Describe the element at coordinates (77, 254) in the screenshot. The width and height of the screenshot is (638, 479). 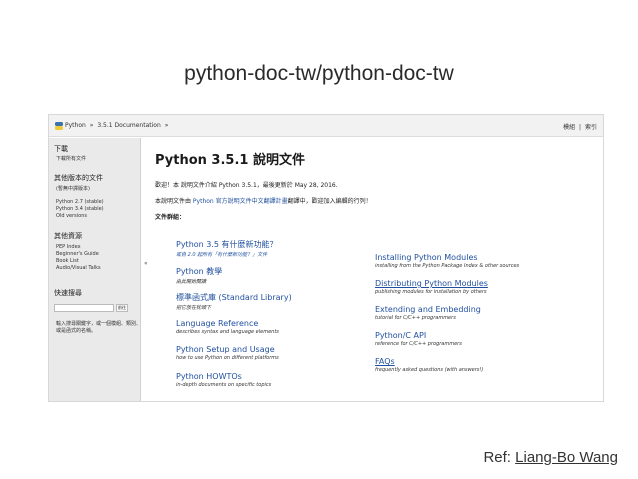
I see `resource-link: Beginner's Guide` at that location.